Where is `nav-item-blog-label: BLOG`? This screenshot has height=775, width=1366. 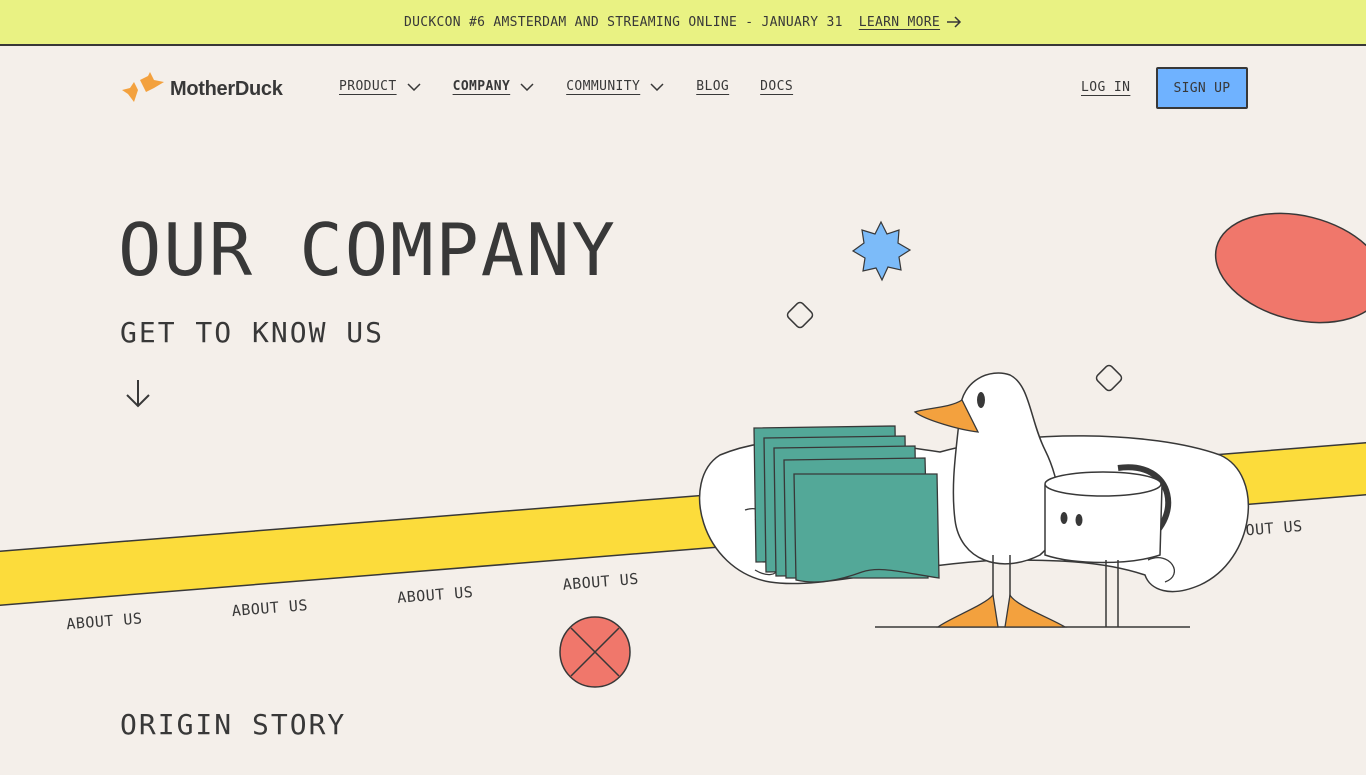 nav-item-blog-label: BLOG is located at coordinates (713, 86).